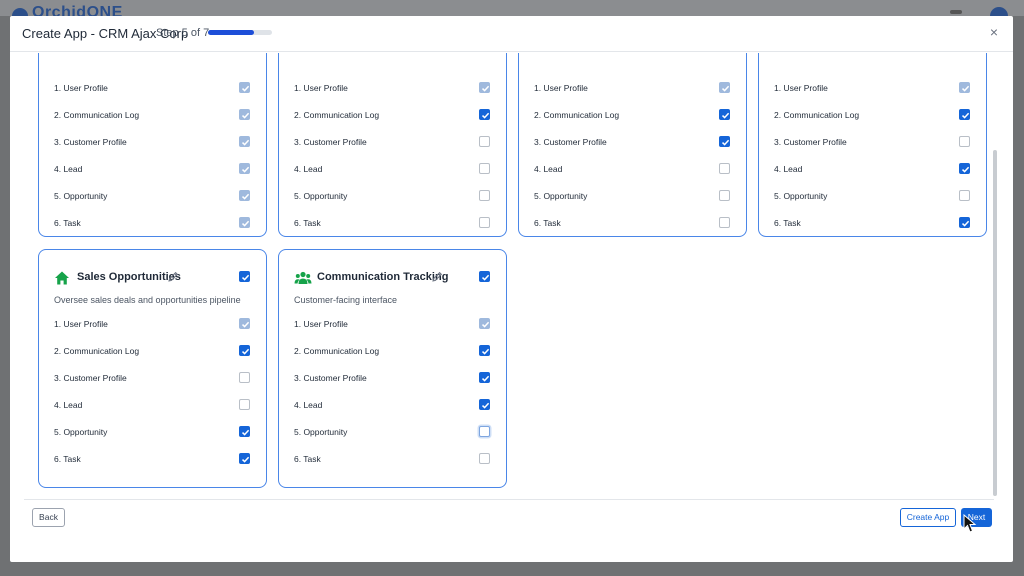  What do you see at coordinates (928, 517) in the screenshot?
I see `create-app-button: Create App` at bounding box center [928, 517].